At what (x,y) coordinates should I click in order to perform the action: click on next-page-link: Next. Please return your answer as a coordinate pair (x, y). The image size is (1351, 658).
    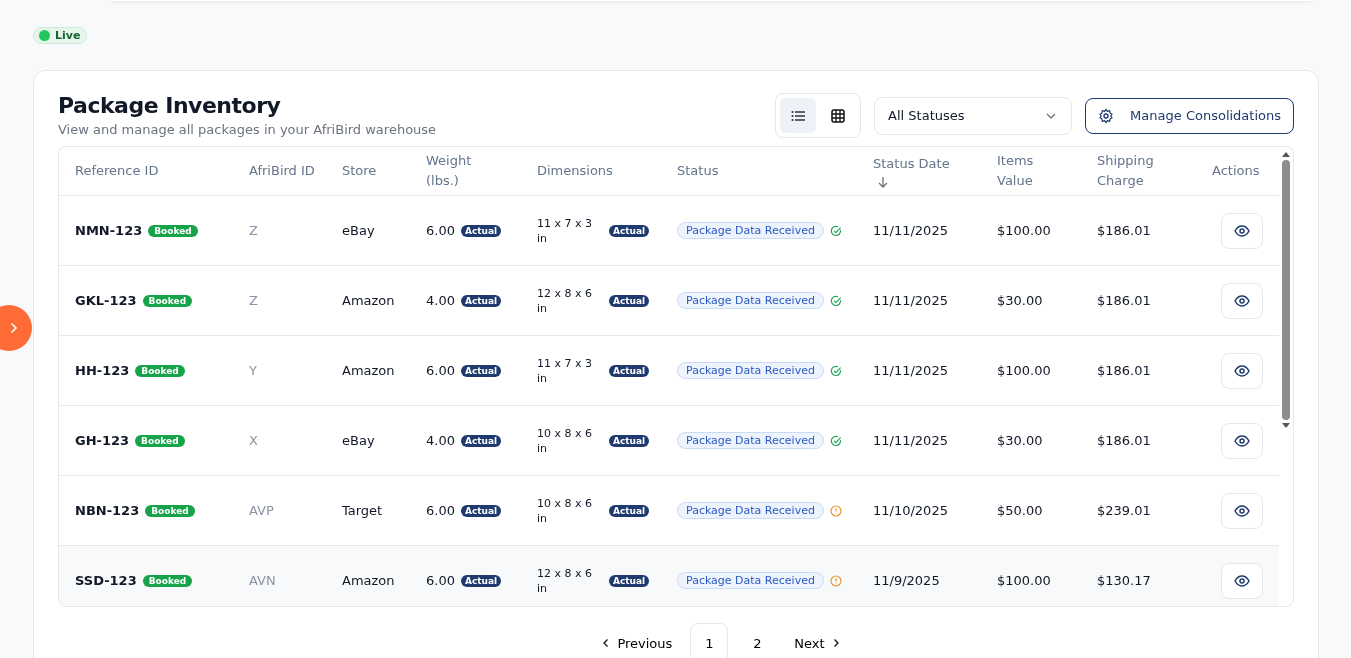
    Looking at the image, I should click on (817, 641).